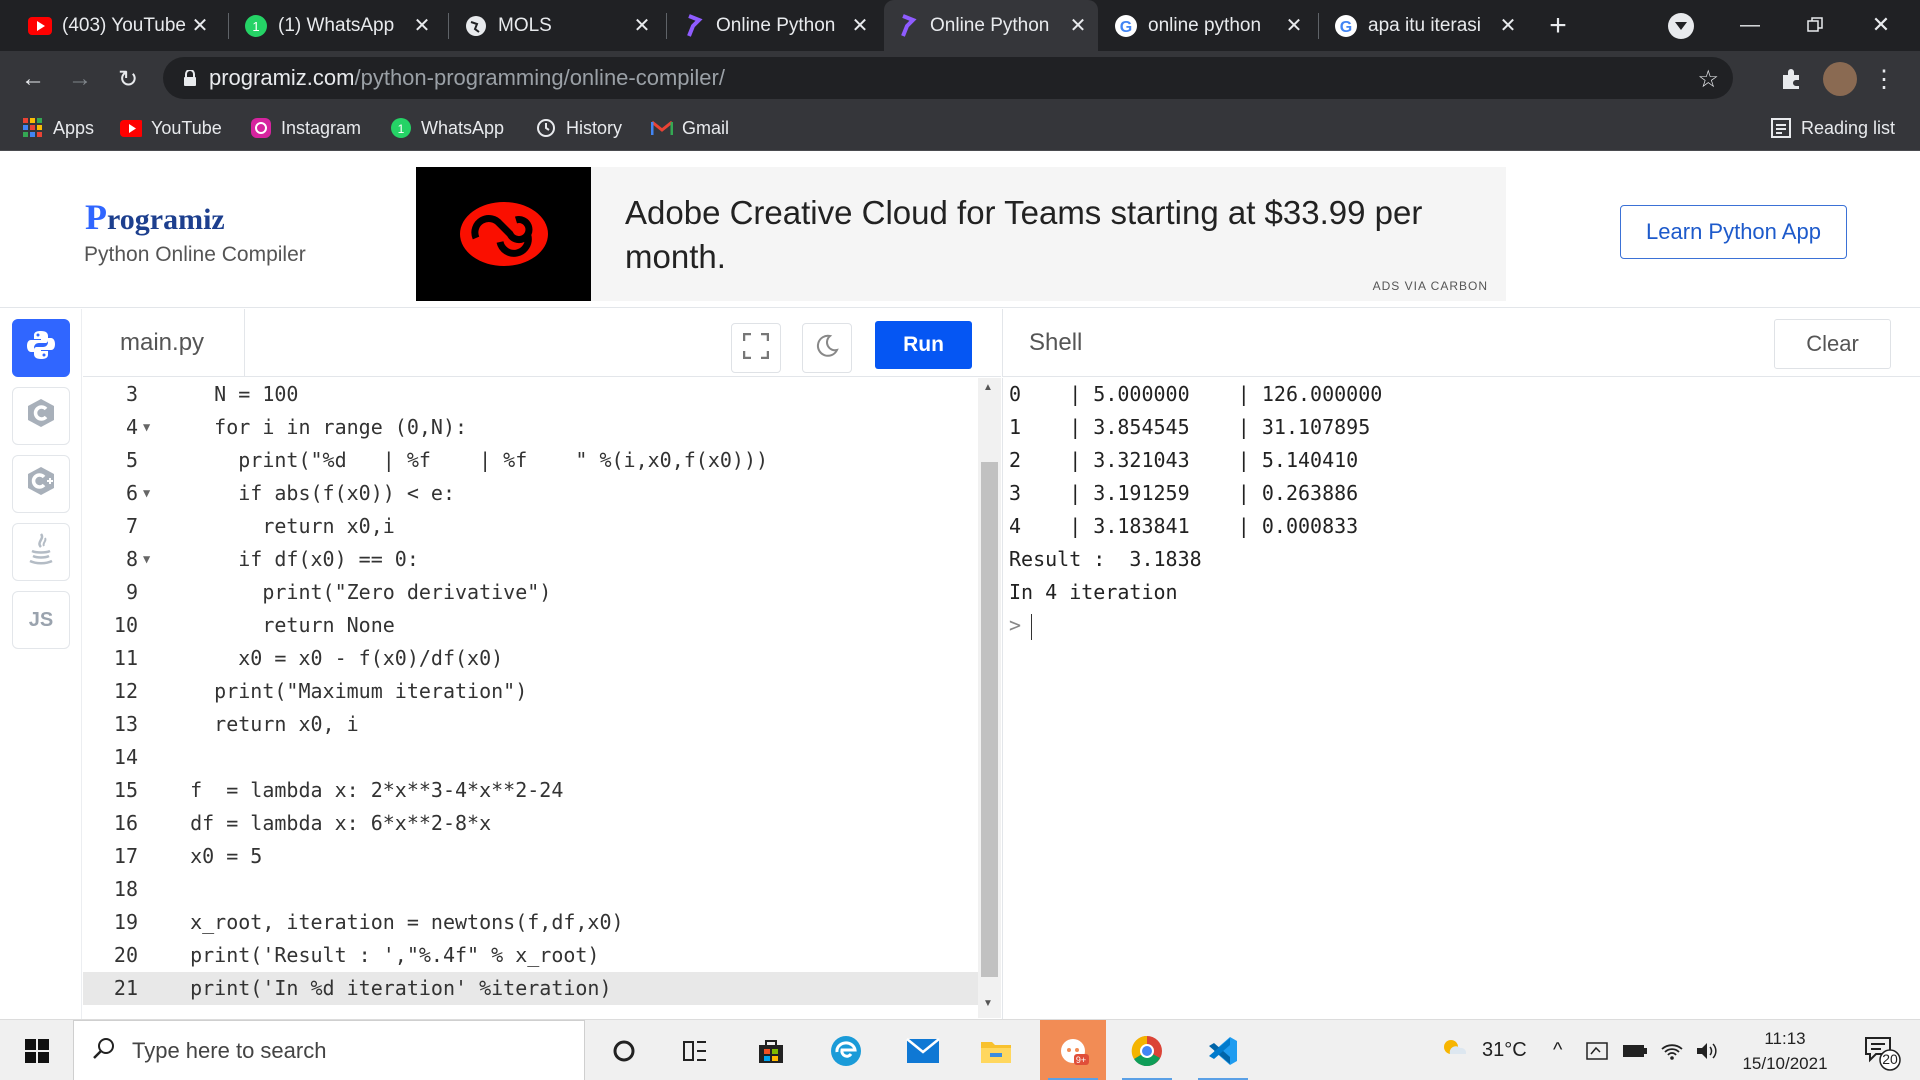  Describe the element at coordinates (1208, 25) in the screenshot. I see `tab-google-online-python: G online python ✕` at that location.